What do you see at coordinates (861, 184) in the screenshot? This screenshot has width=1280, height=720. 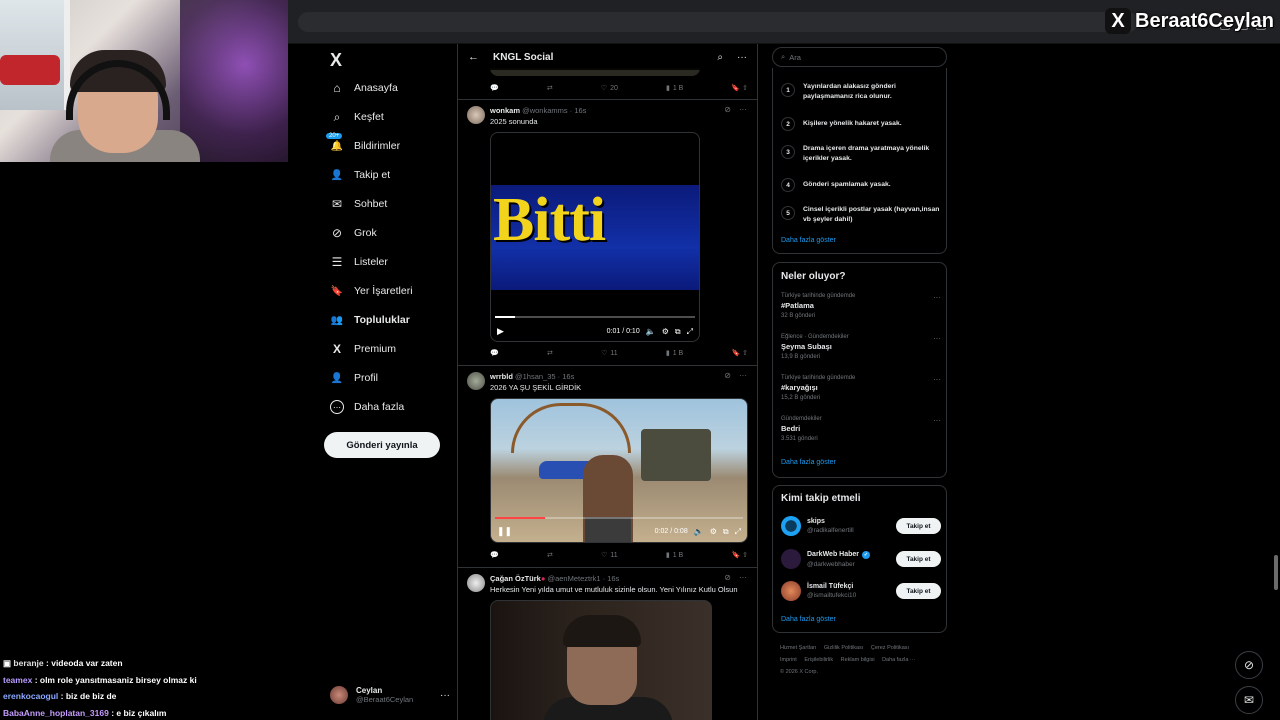 I see `rule-item: 4 Gönderi spamlamak yasak.` at bounding box center [861, 184].